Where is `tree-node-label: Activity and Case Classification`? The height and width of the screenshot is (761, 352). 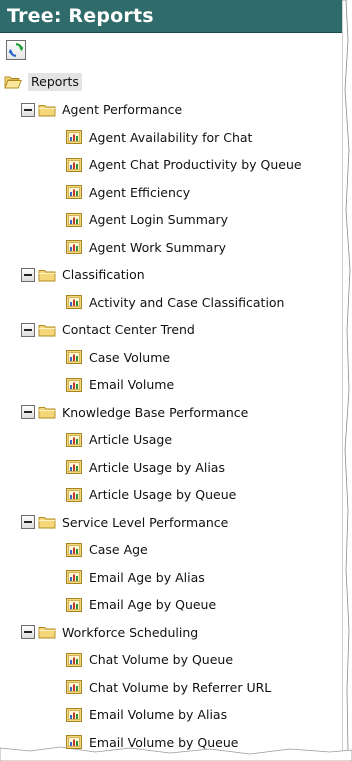 tree-node-label: Activity and Case Classification is located at coordinates (187, 302).